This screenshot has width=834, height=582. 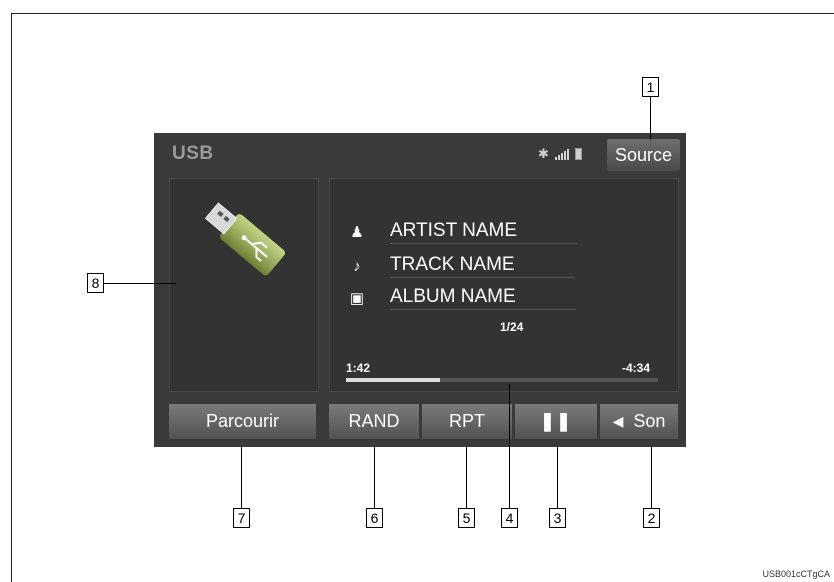 What do you see at coordinates (650, 87) in the screenshot?
I see `callout-1: 1` at bounding box center [650, 87].